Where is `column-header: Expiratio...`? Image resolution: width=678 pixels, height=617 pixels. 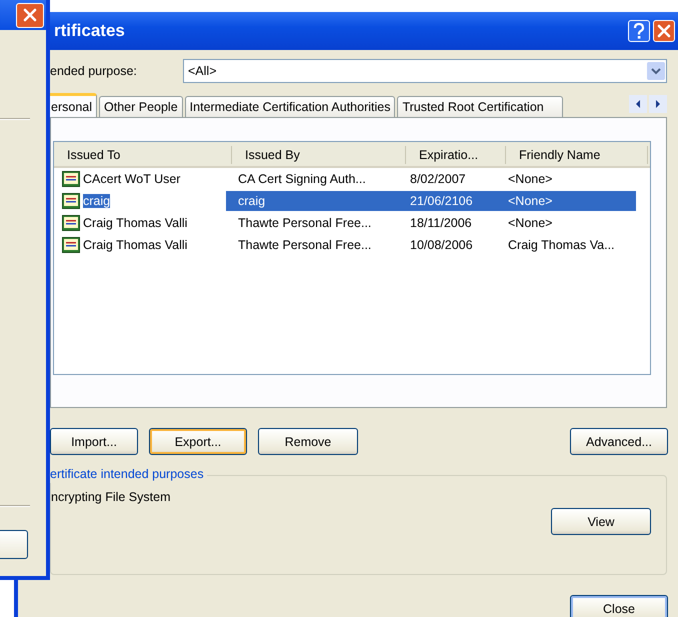 column-header: Expiratio... is located at coordinates (456, 155).